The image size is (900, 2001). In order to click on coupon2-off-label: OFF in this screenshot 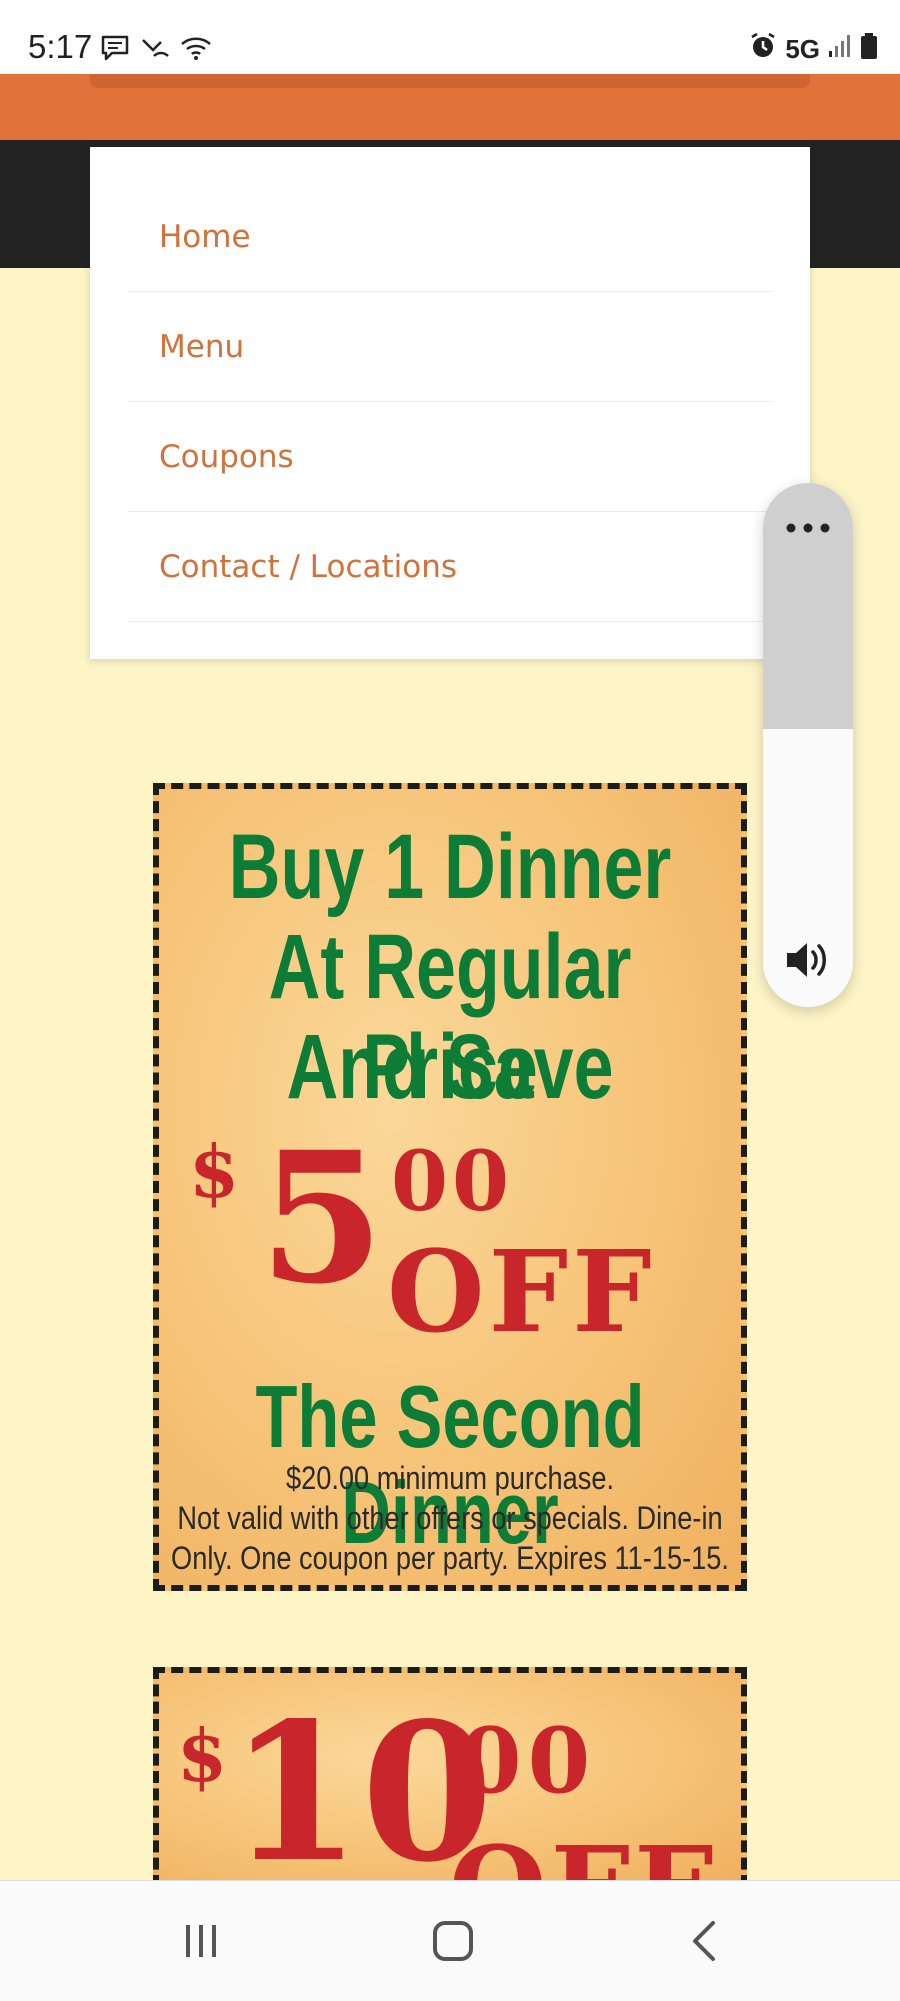, I will do `click(583, 1852)`.